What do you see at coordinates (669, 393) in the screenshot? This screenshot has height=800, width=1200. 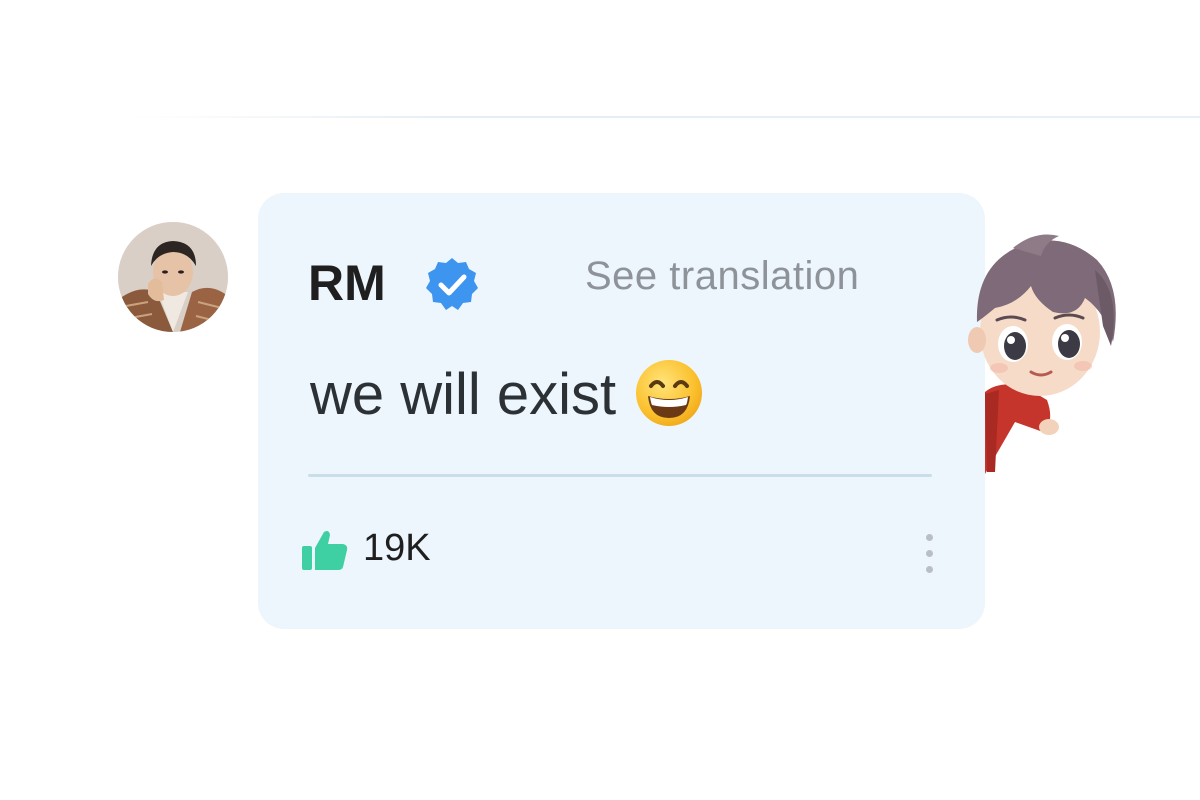 I see `grinning-face-emoji-icon` at bounding box center [669, 393].